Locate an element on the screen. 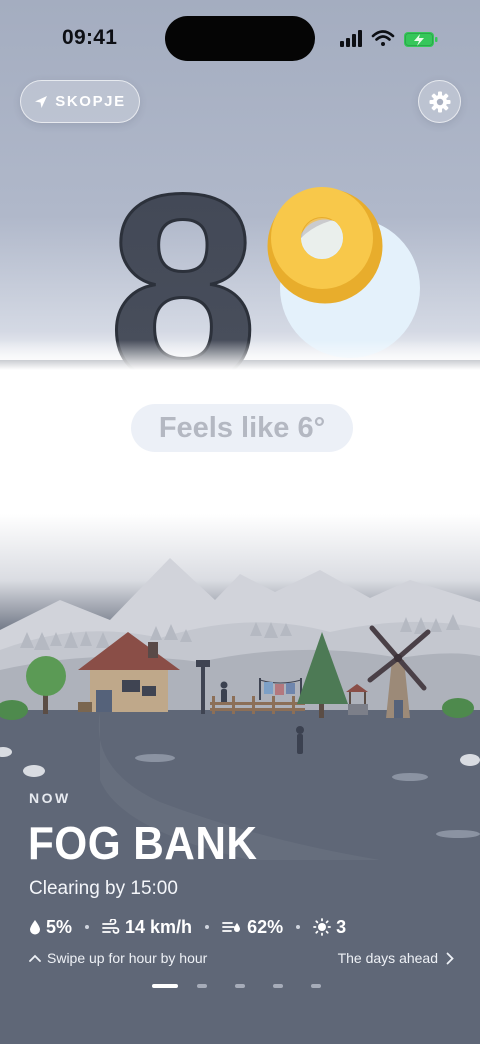 The height and width of the screenshot is (1044, 480). page-indicator is located at coordinates (240, 987).